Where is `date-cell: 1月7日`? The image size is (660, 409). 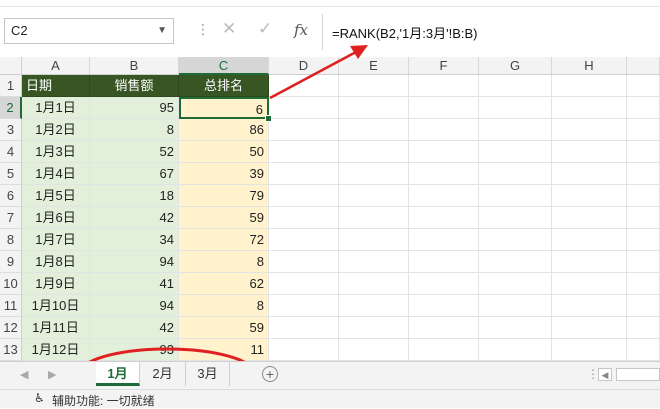
date-cell: 1月7日 is located at coordinates (56, 240).